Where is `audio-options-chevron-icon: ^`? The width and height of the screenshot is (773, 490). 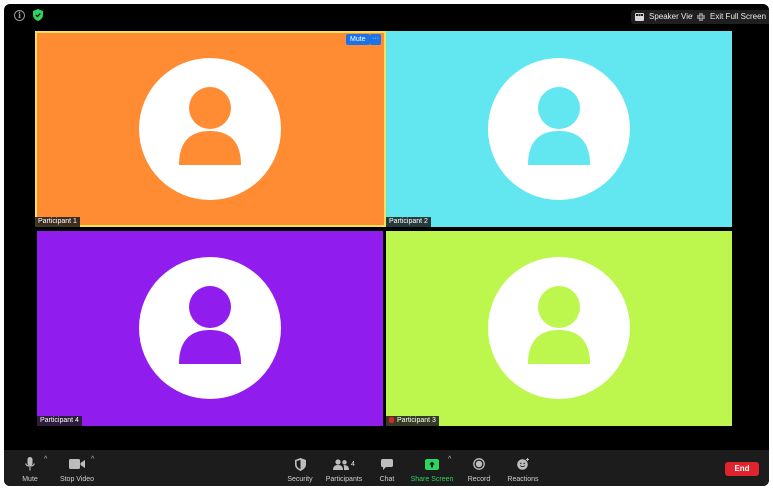
audio-options-chevron-icon: ^ is located at coordinates (45, 459).